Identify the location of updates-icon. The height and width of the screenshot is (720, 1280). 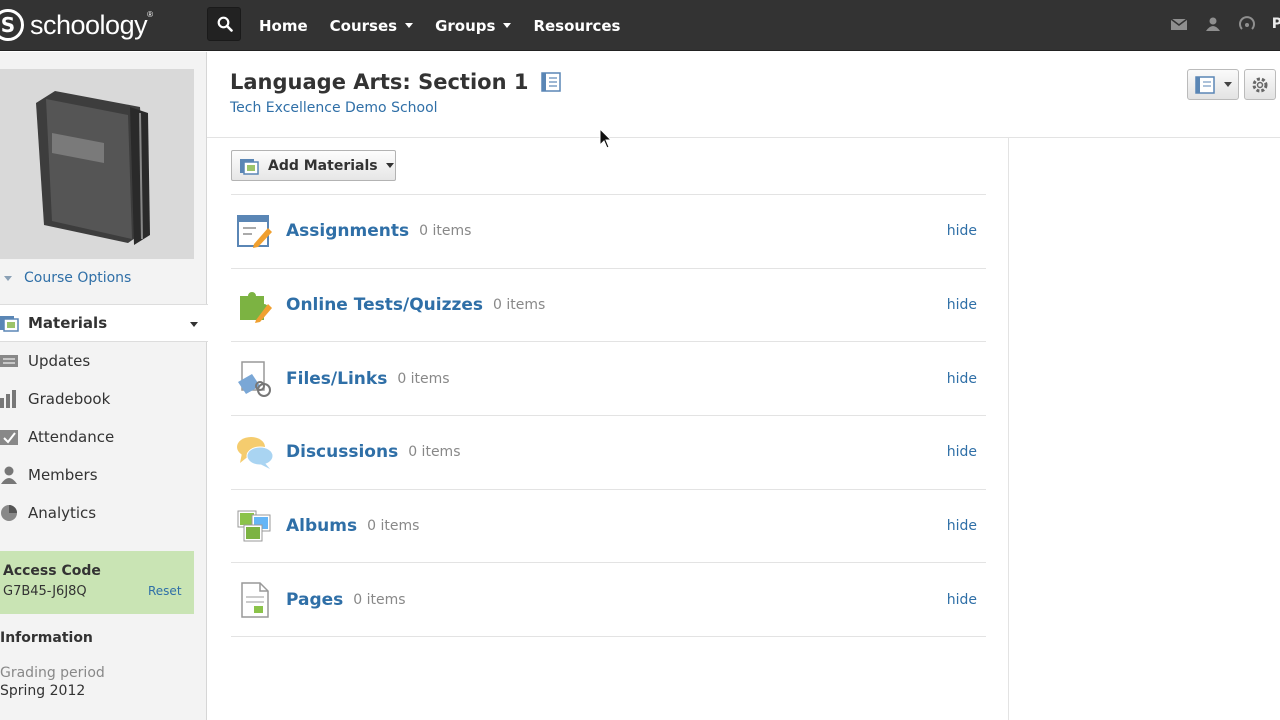
(9, 361).